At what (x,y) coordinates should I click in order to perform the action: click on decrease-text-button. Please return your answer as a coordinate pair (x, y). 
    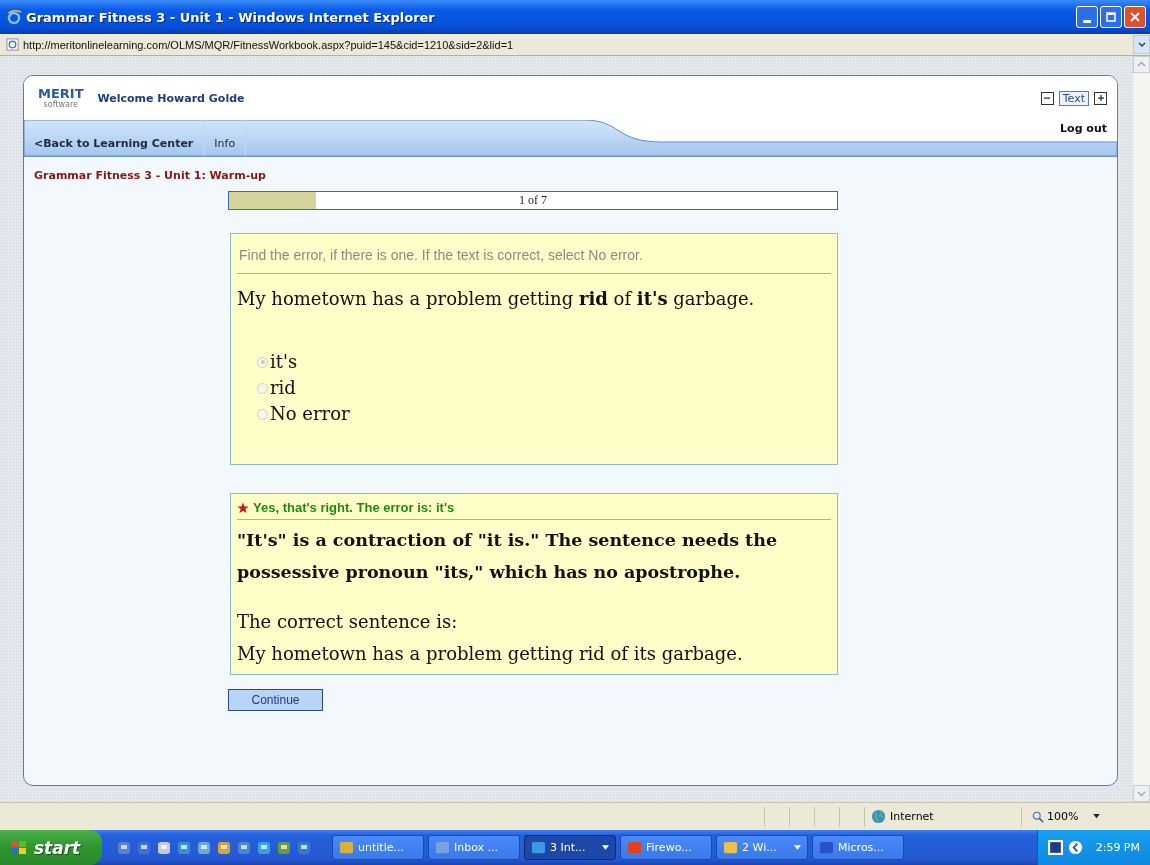
    Looking at the image, I should click on (1047, 98).